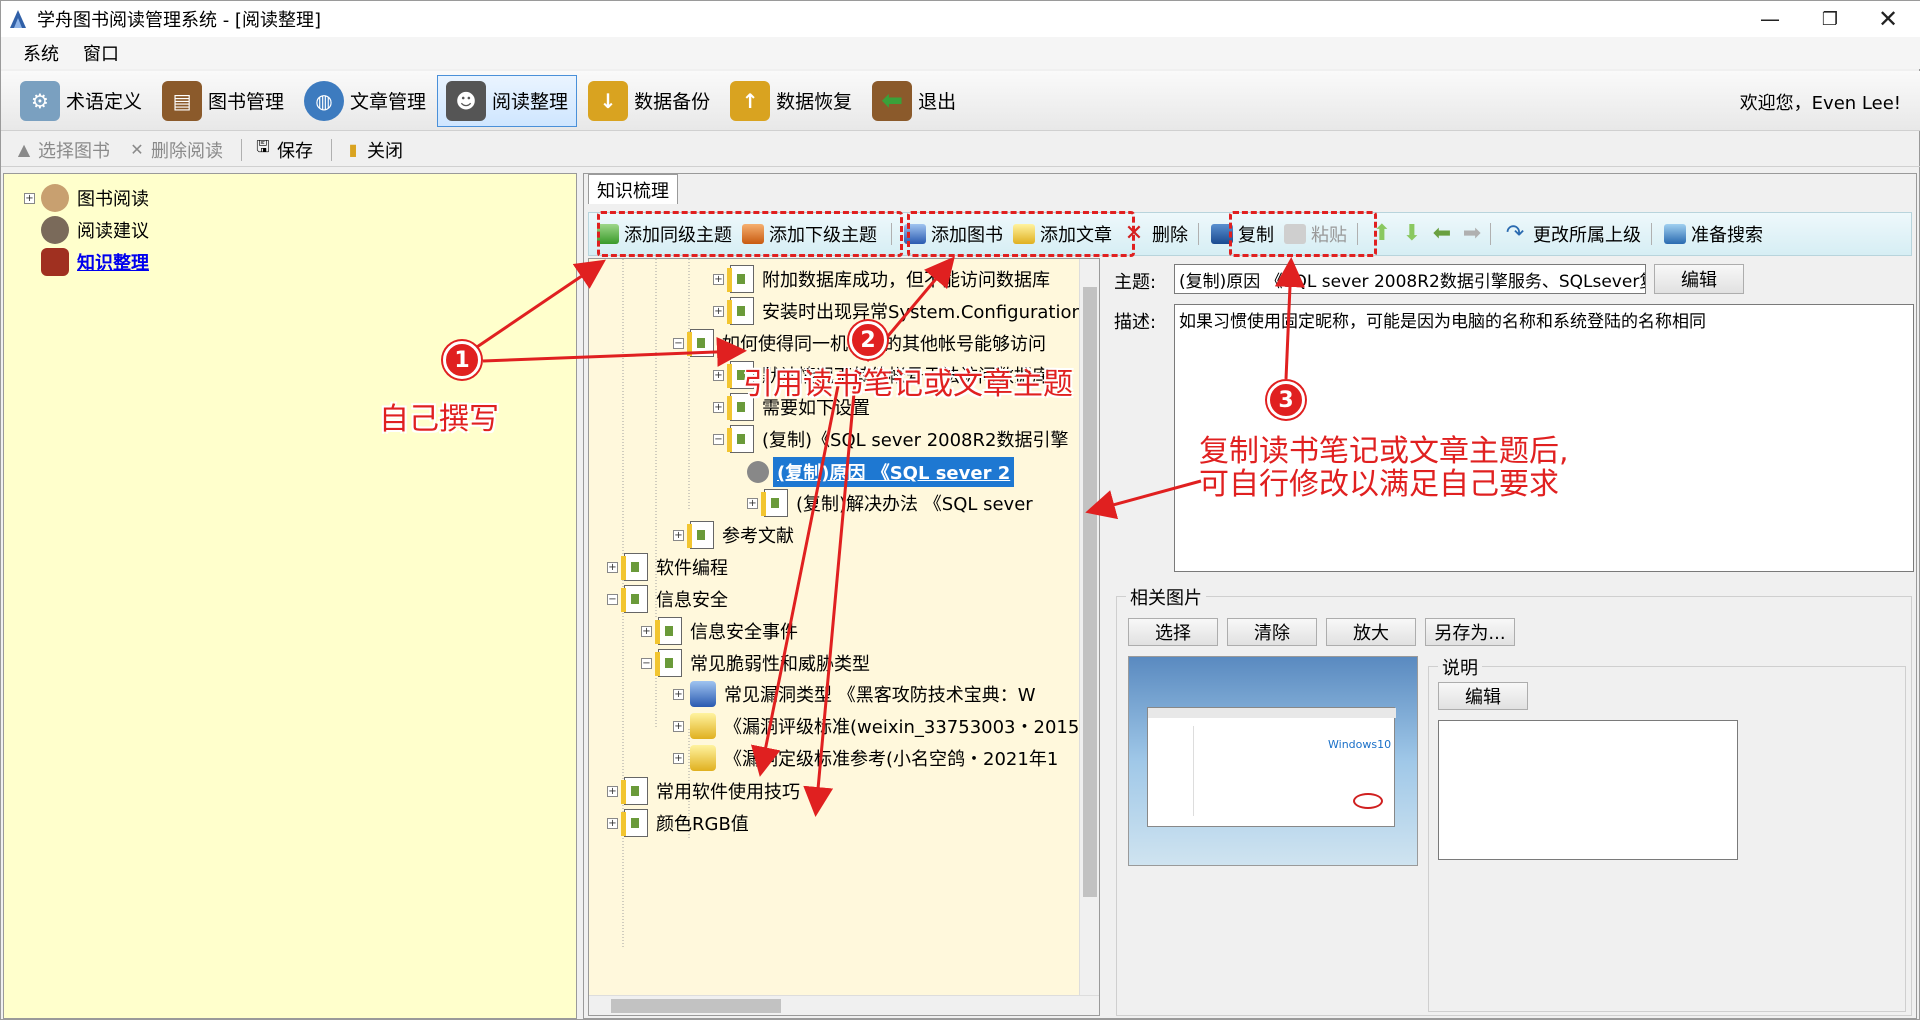 The width and height of the screenshot is (1920, 1021). I want to click on annotation-marker-2: 2, so click(868, 340).